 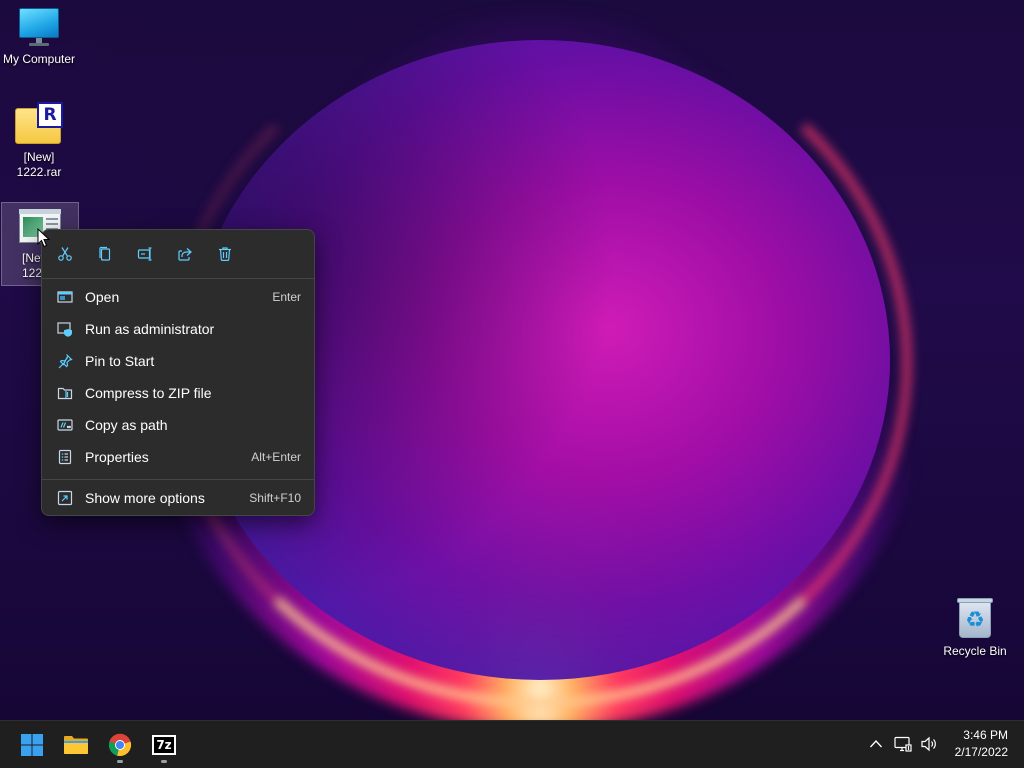 I want to click on properties-icon, so click(x=65, y=457).